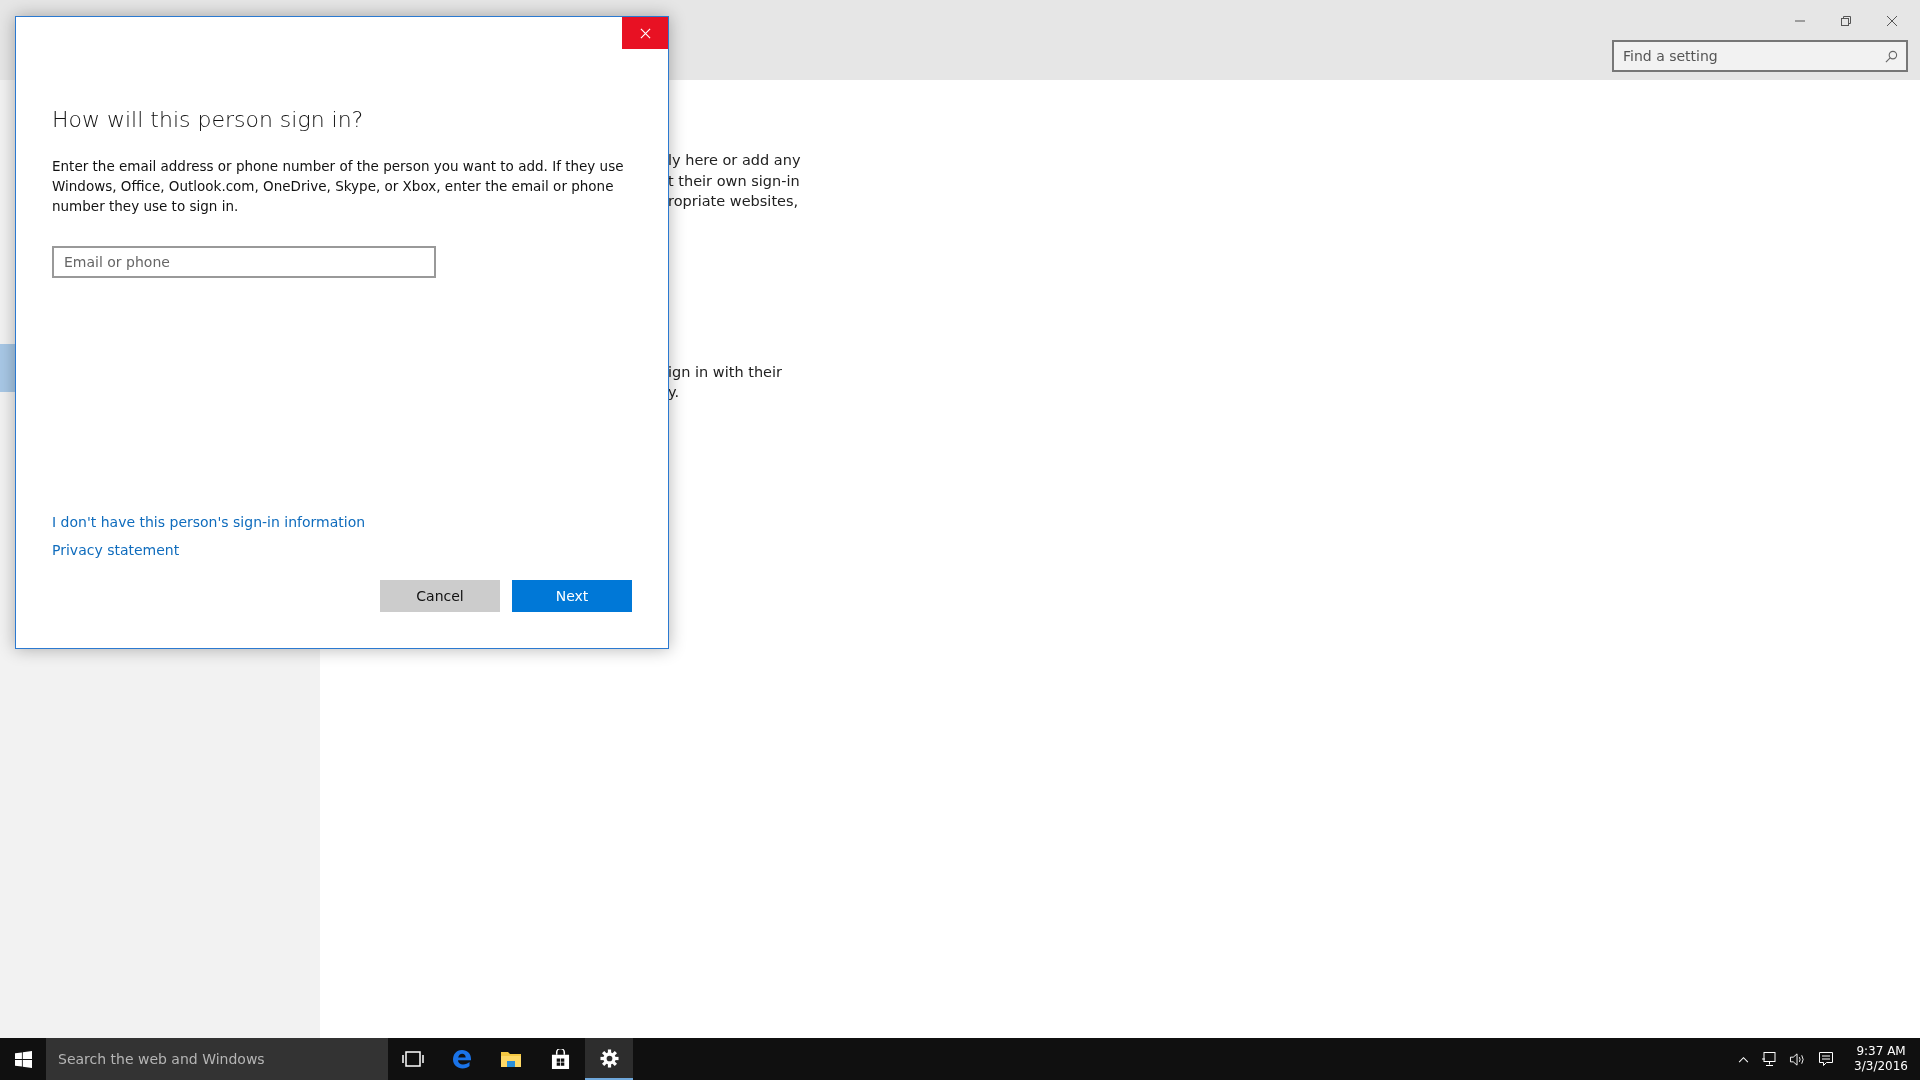 This screenshot has width=1920, height=1080. I want to click on speaker-icon, so click(1798, 1059).